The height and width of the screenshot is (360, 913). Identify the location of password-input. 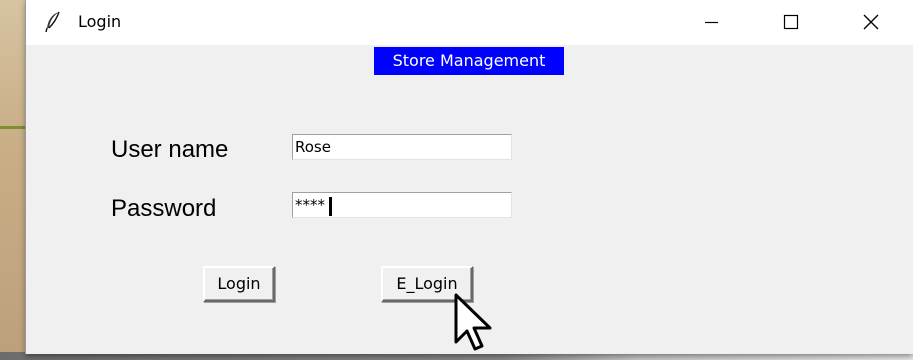
(402, 205).